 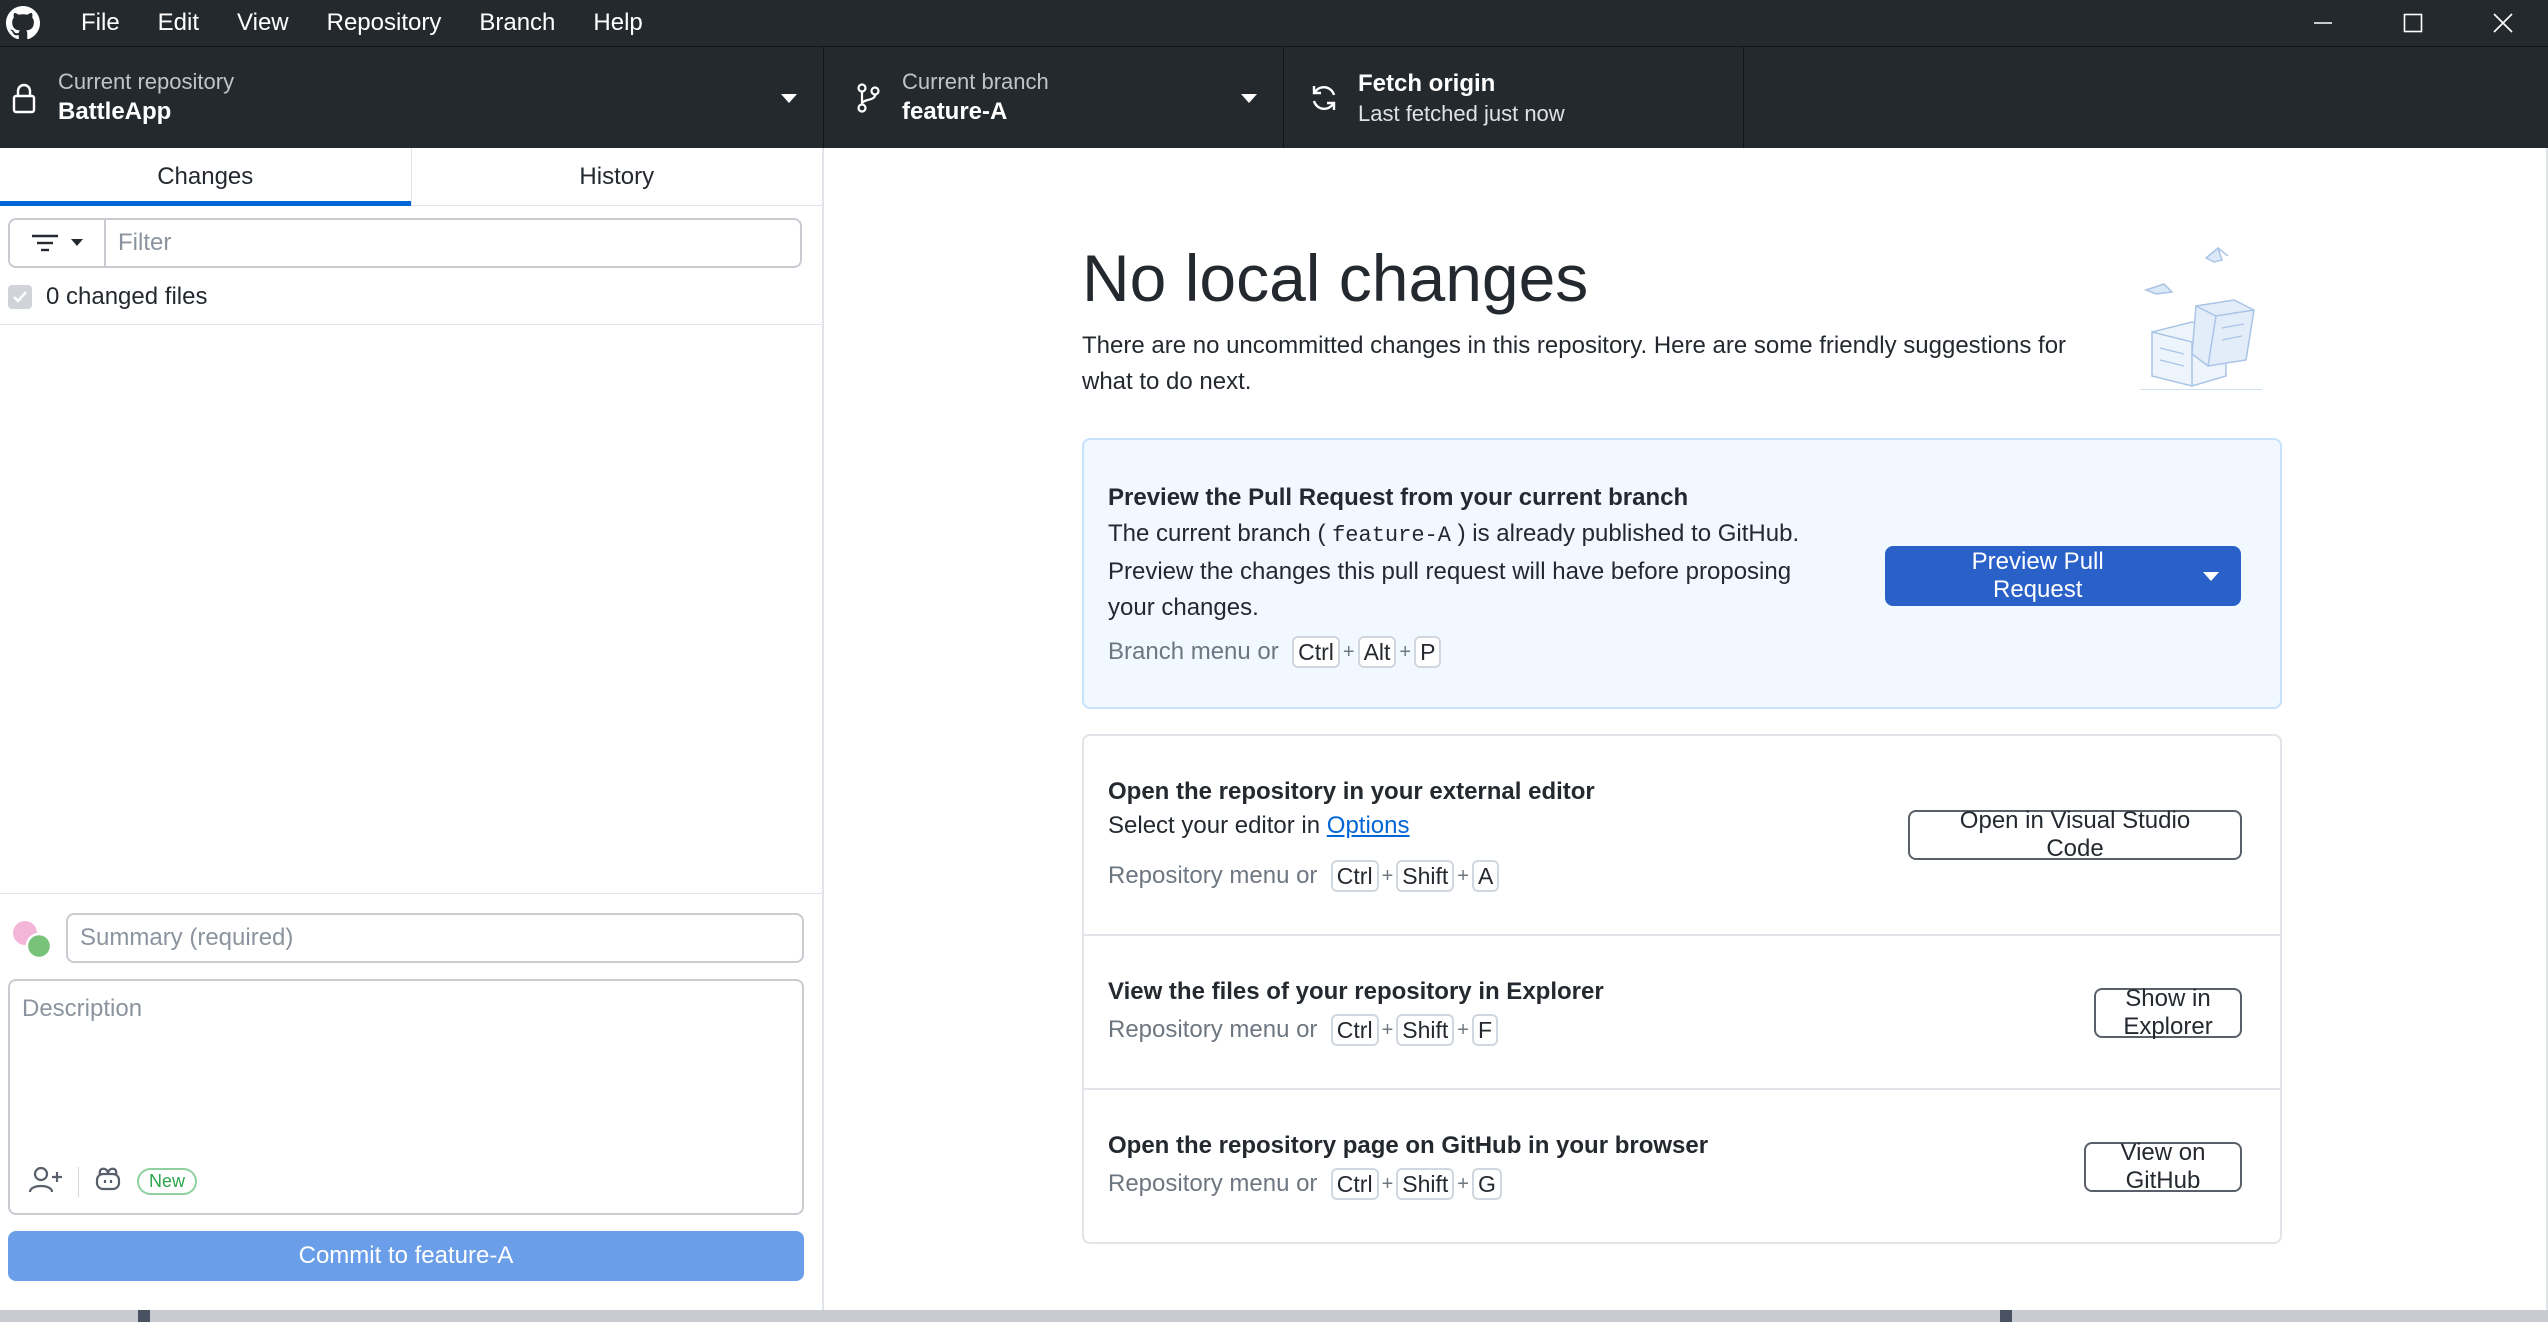 I want to click on close-button, so click(x=2503, y=23).